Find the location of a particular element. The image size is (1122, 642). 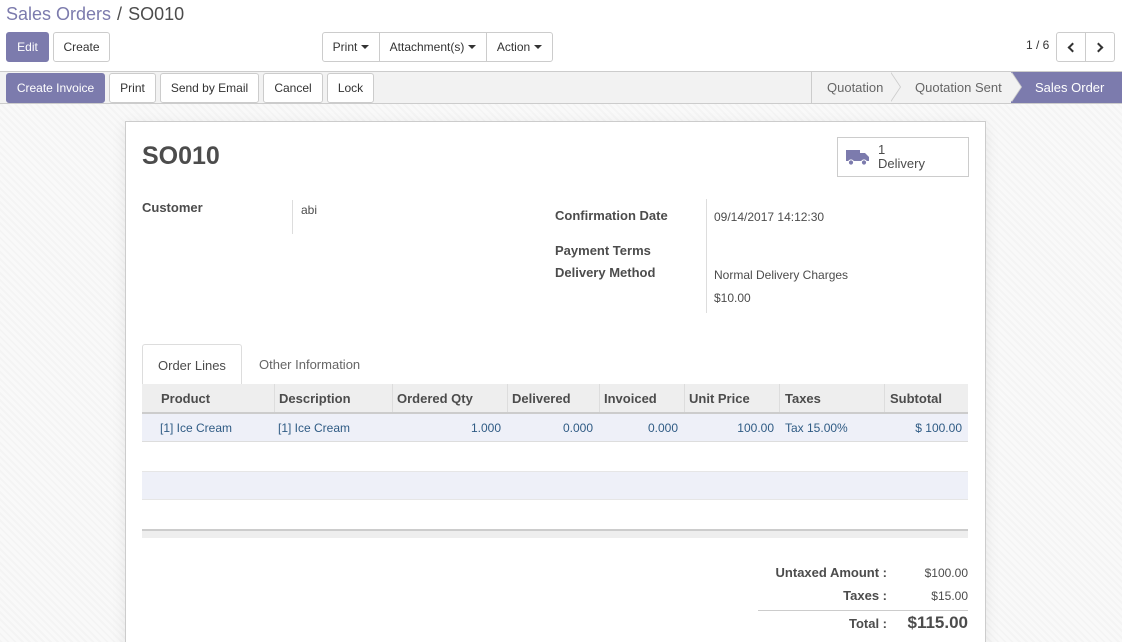

stage-quotation: Quotation is located at coordinates (856, 87).